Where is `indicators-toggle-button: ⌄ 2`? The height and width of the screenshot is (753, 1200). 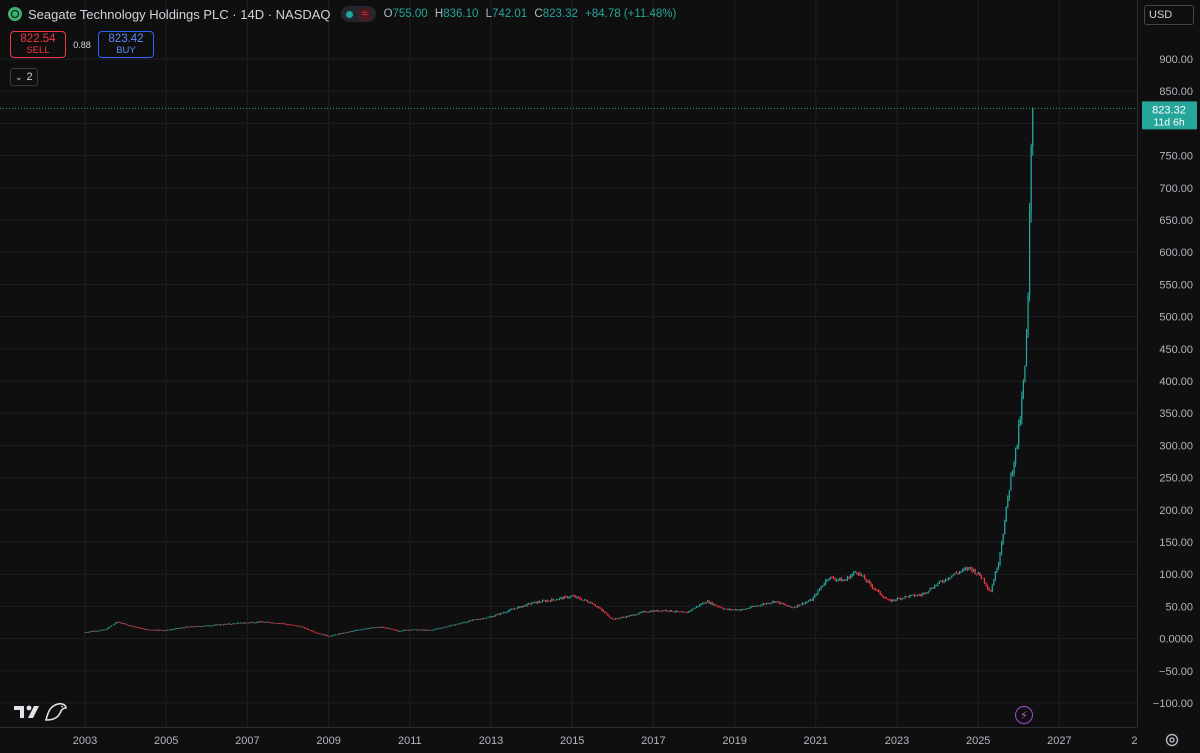 indicators-toggle-button: ⌄ 2 is located at coordinates (24, 77).